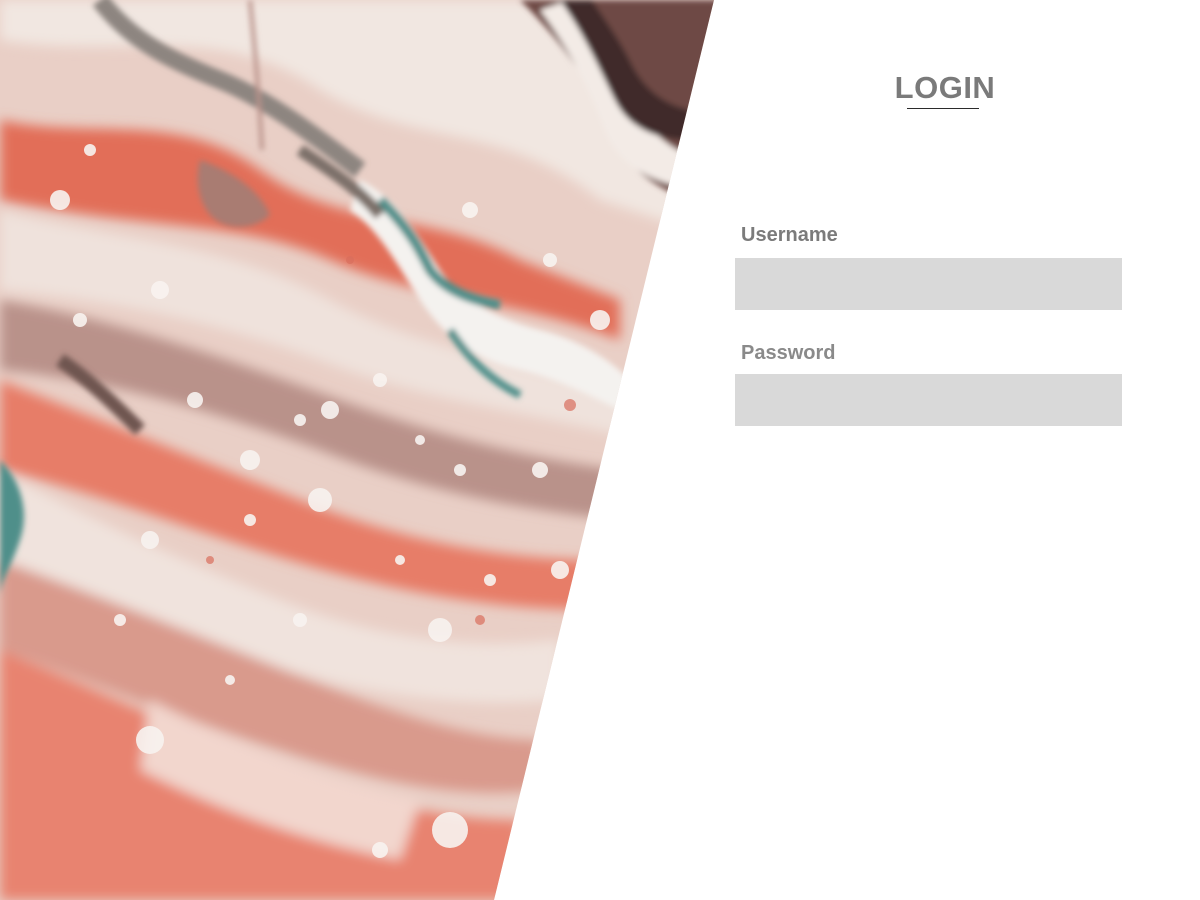 The width and height of the screenshot is (1200, 900). I want to click on username-label: Username, so click(789, 235).